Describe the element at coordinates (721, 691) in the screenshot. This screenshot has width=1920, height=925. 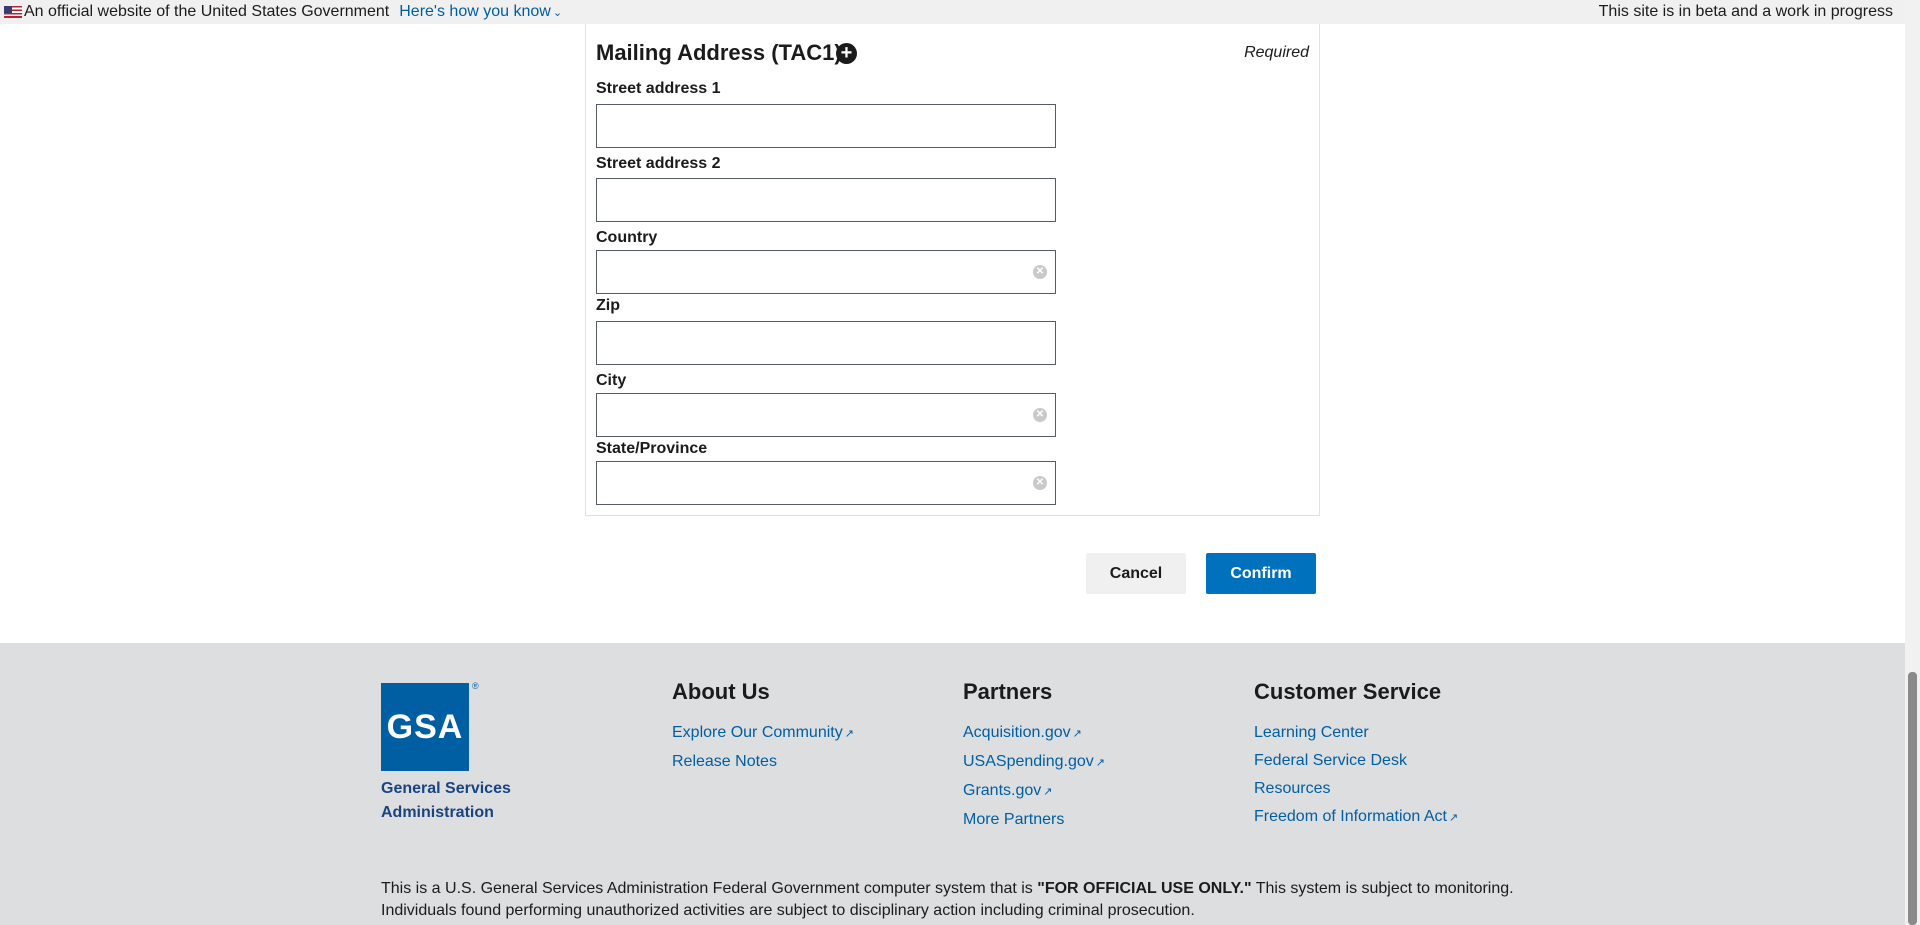
I see `about-us-heading: About Us` at that location.